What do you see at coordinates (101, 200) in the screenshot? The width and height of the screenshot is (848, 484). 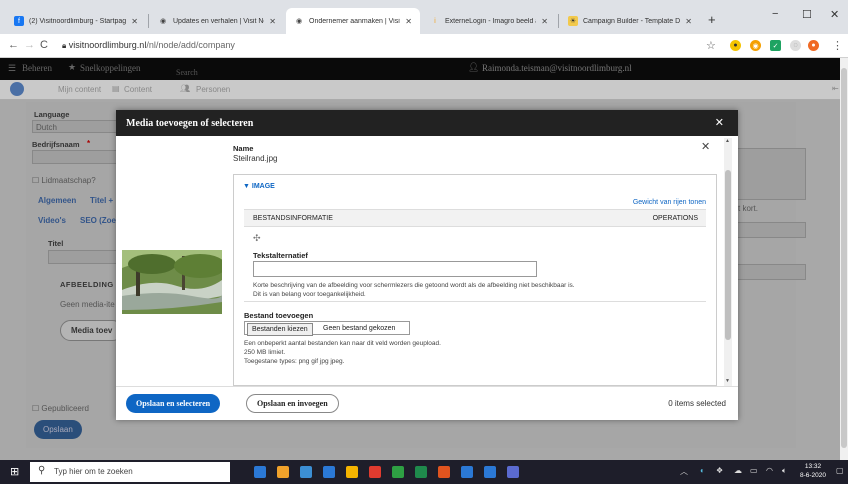 I see `tab-title-plus: Titel +` at bounding box center [101, 200].